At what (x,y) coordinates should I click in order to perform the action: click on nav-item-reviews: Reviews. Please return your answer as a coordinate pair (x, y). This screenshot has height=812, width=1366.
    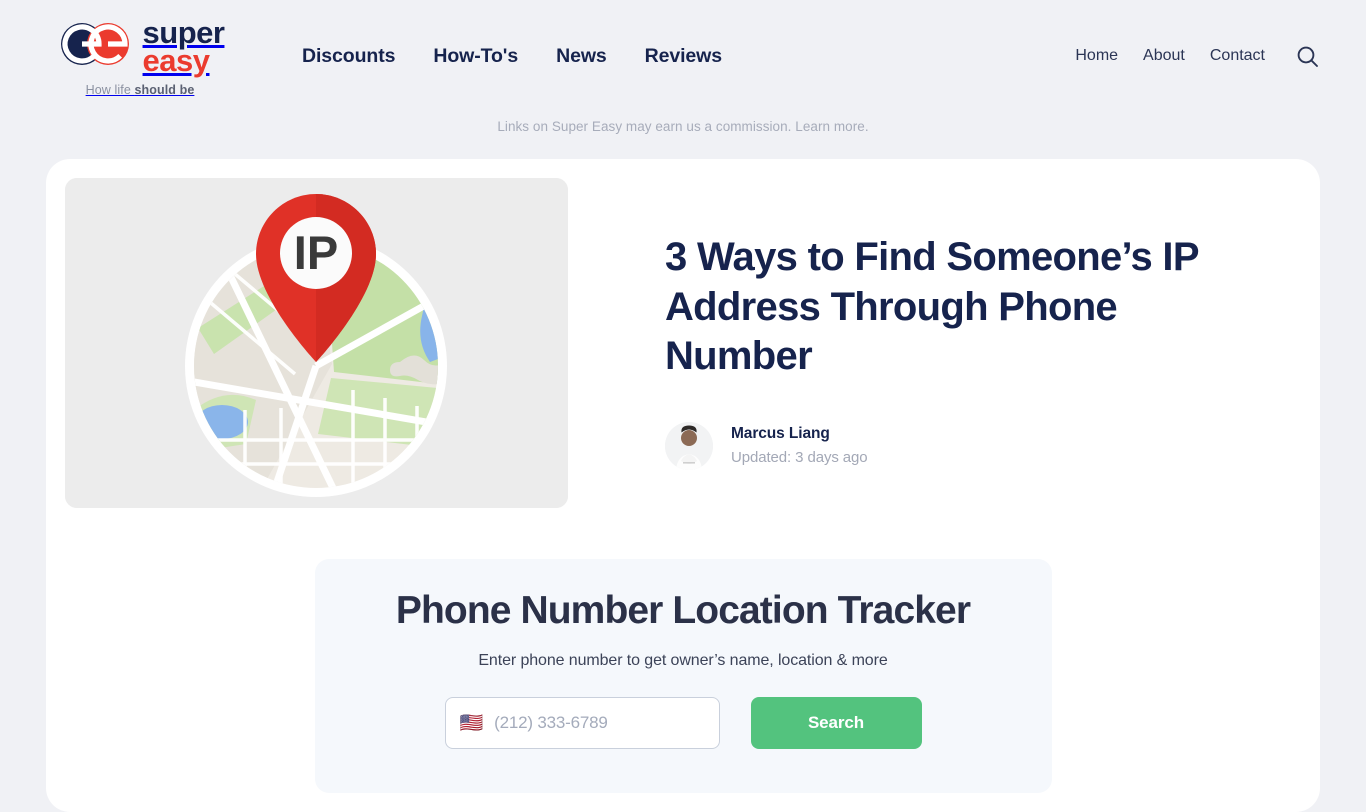
    Looking at the image, I should click on (683, 56).